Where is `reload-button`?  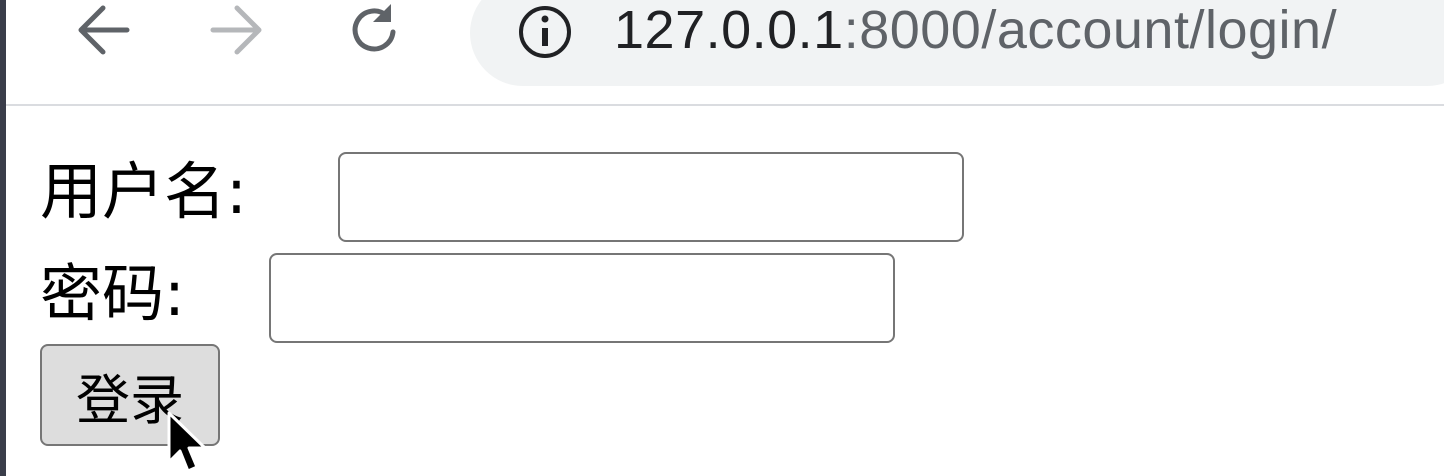 reload-button is located at coordinates (375, 30).